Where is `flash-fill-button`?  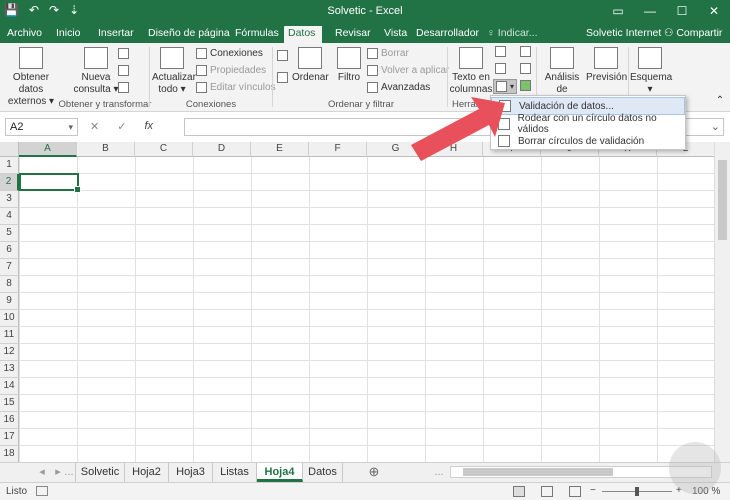
flash-fill-button is located at coordinates (500, 51).